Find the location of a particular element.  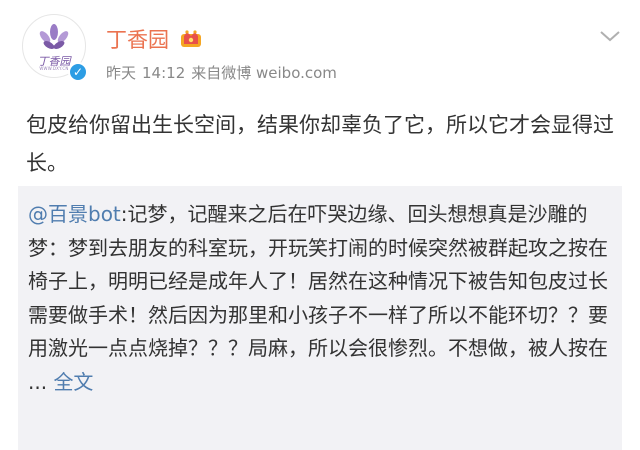

chevron-down-icon is located at coordinates (610, 36).